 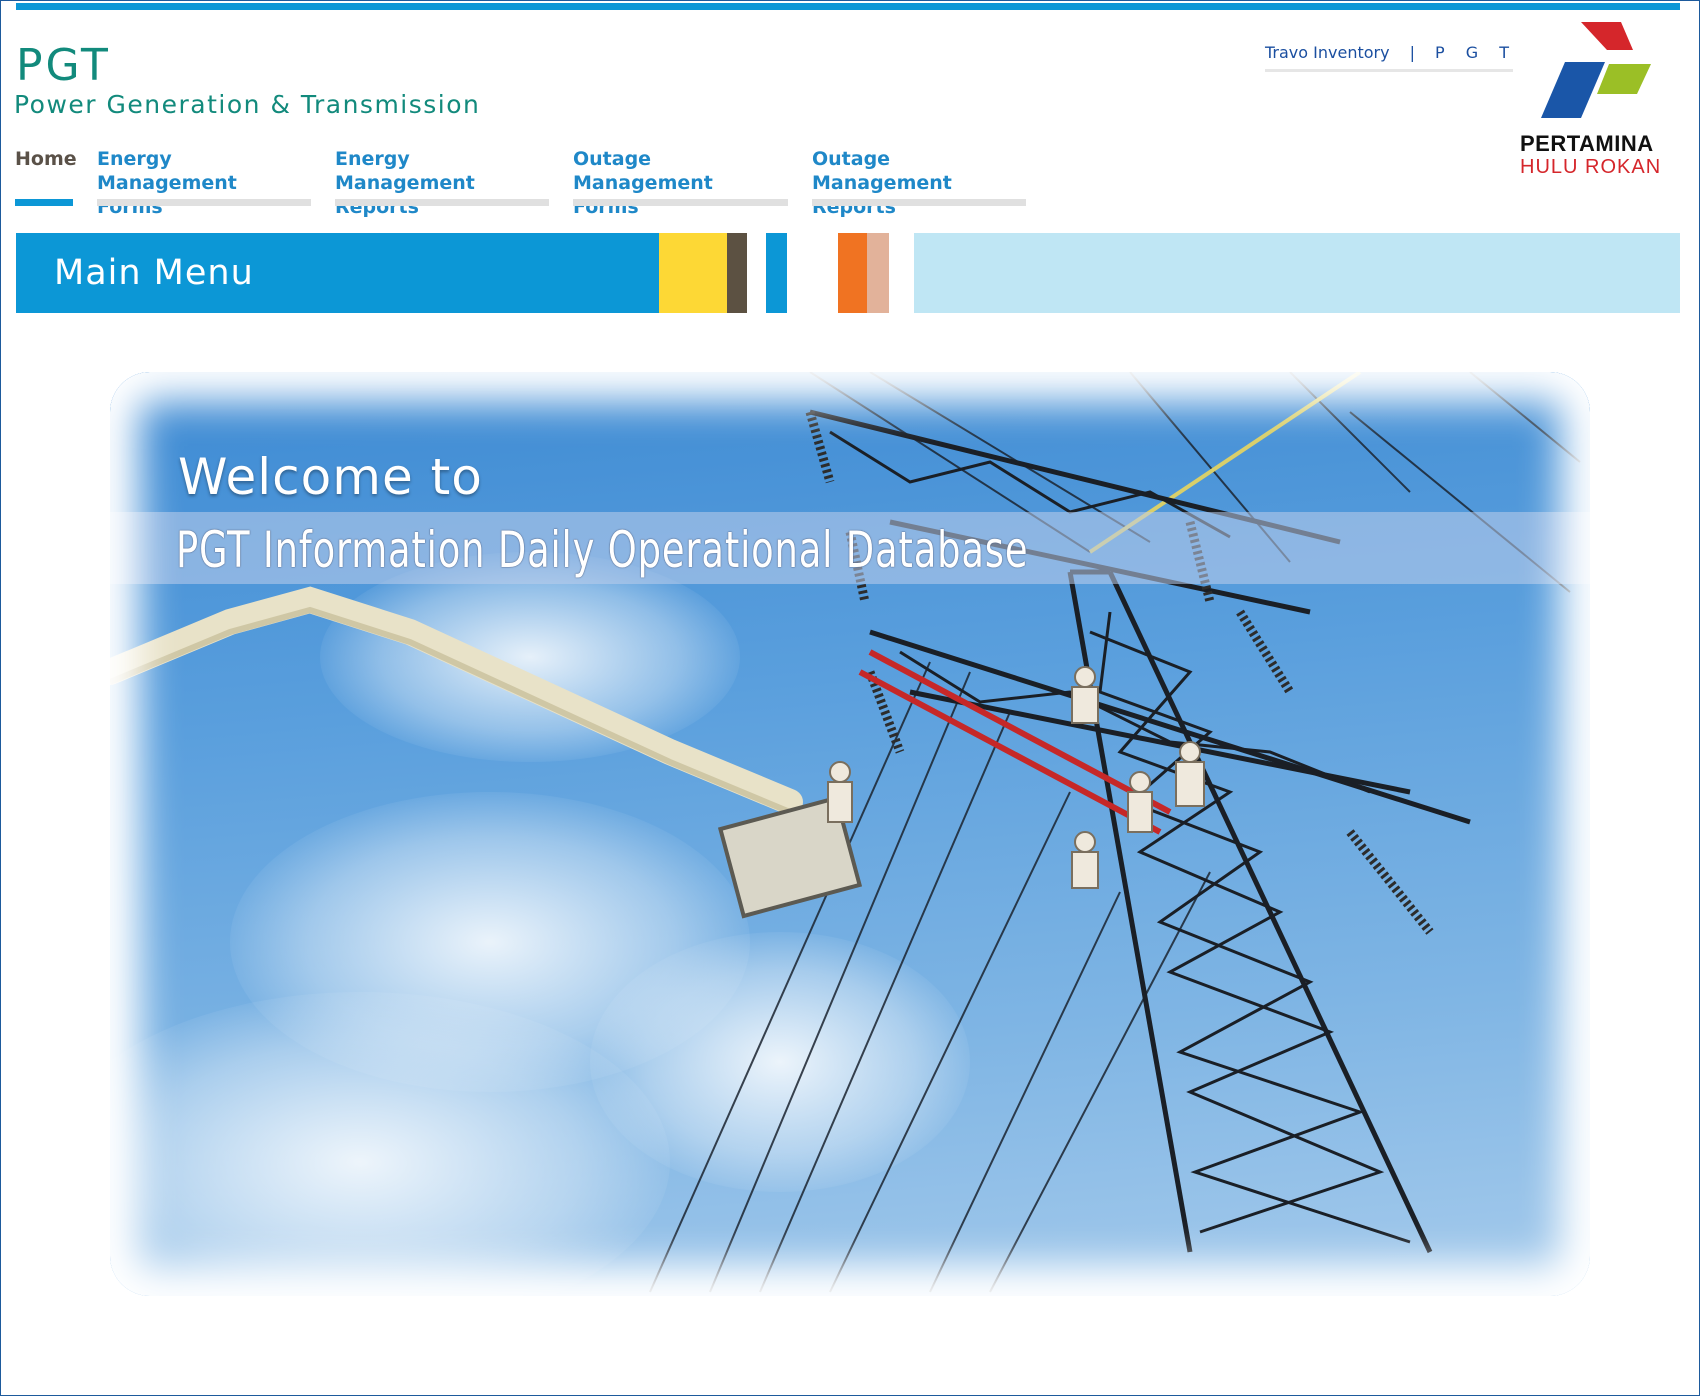 I want to click on menu-bar-filler, so click(x=1297, y=273).